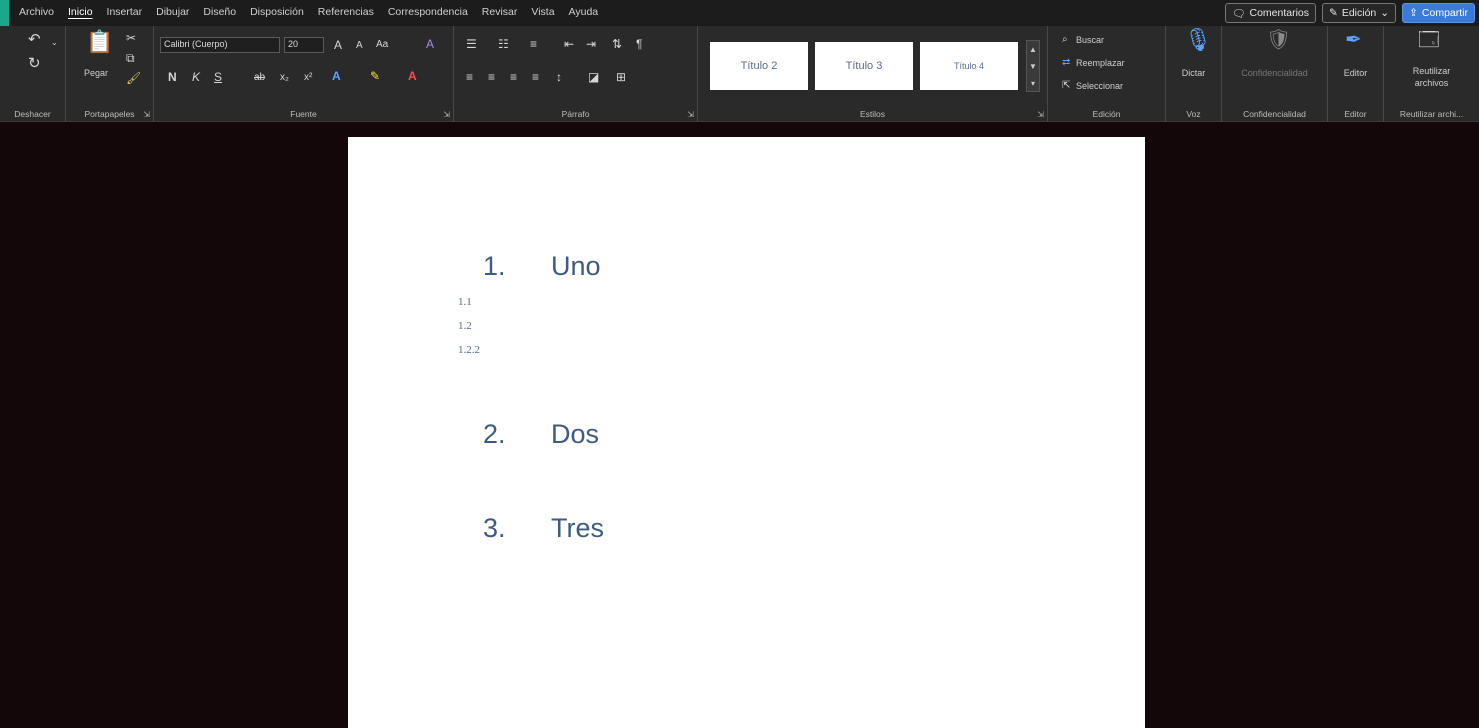  What do you see at coordinates (1359, 13) in the screenshot?
I see `editing-mode-button: ✎ Edición ⌄` at bounding box center [1359, 13].